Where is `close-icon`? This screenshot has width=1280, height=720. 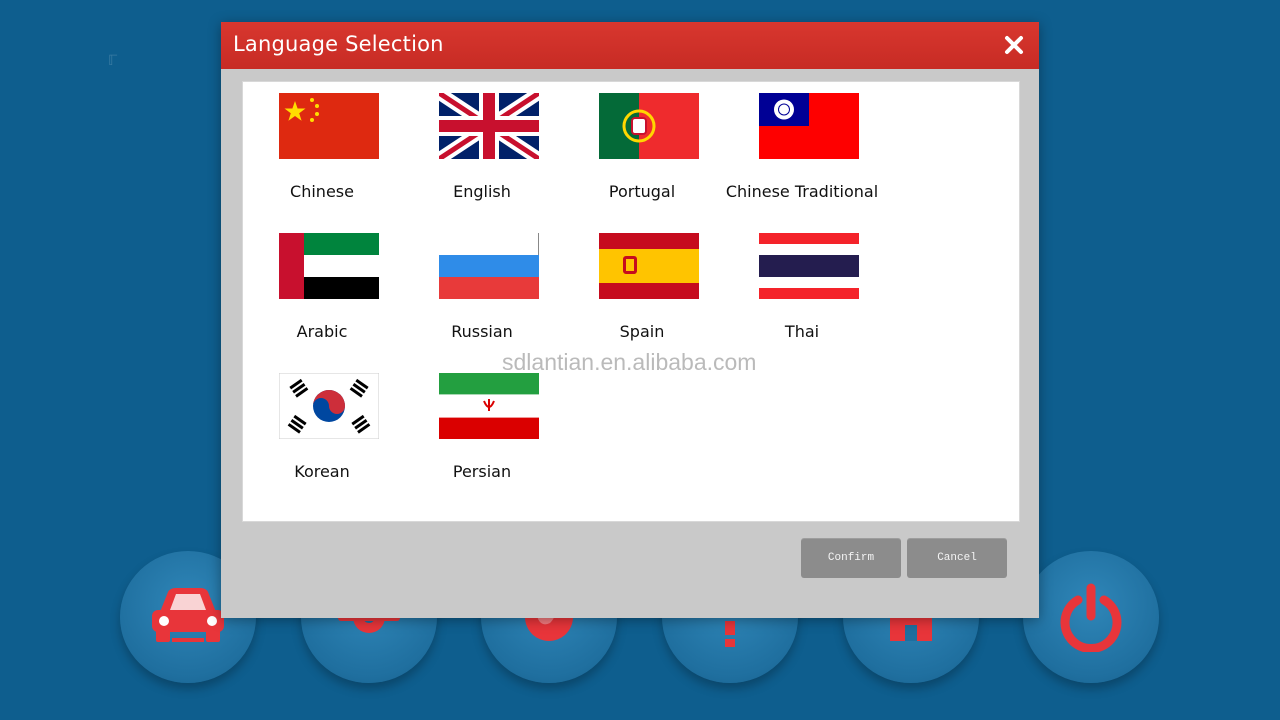 close-icon is located at coordinates (1014, 45).